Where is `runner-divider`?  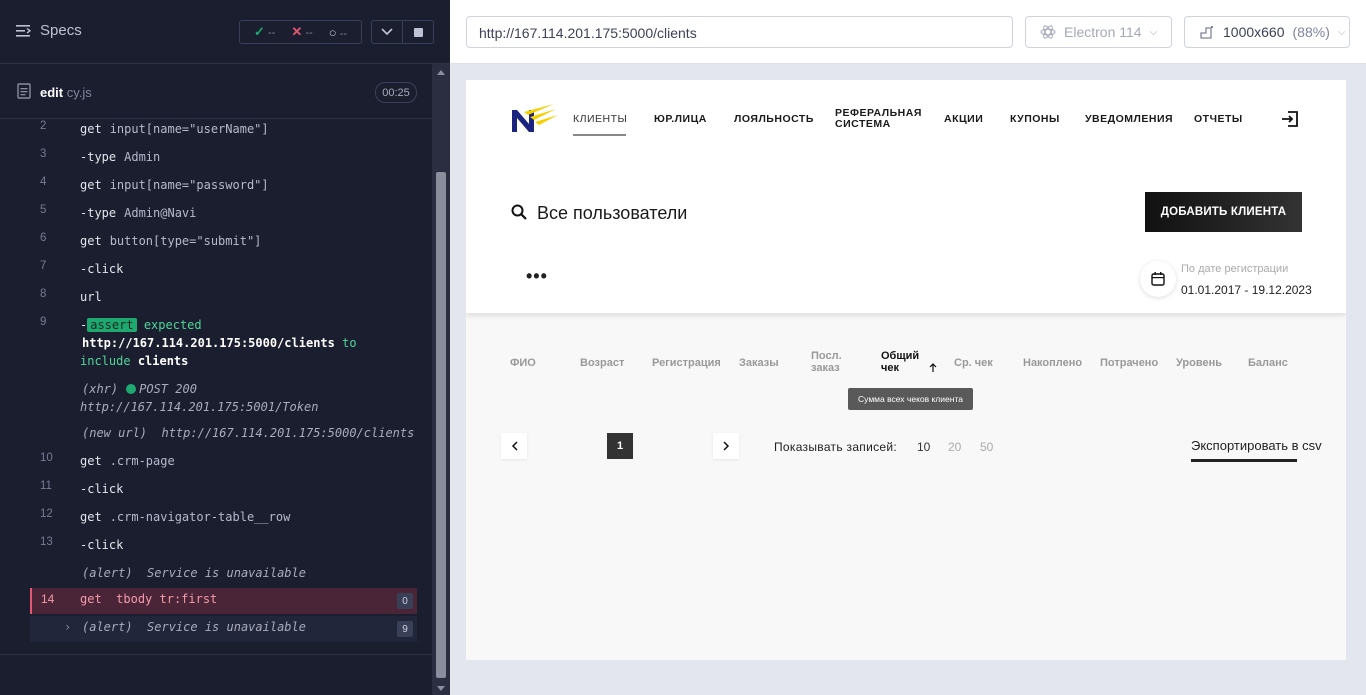
runner-divider is located at coordinates (216, 654).